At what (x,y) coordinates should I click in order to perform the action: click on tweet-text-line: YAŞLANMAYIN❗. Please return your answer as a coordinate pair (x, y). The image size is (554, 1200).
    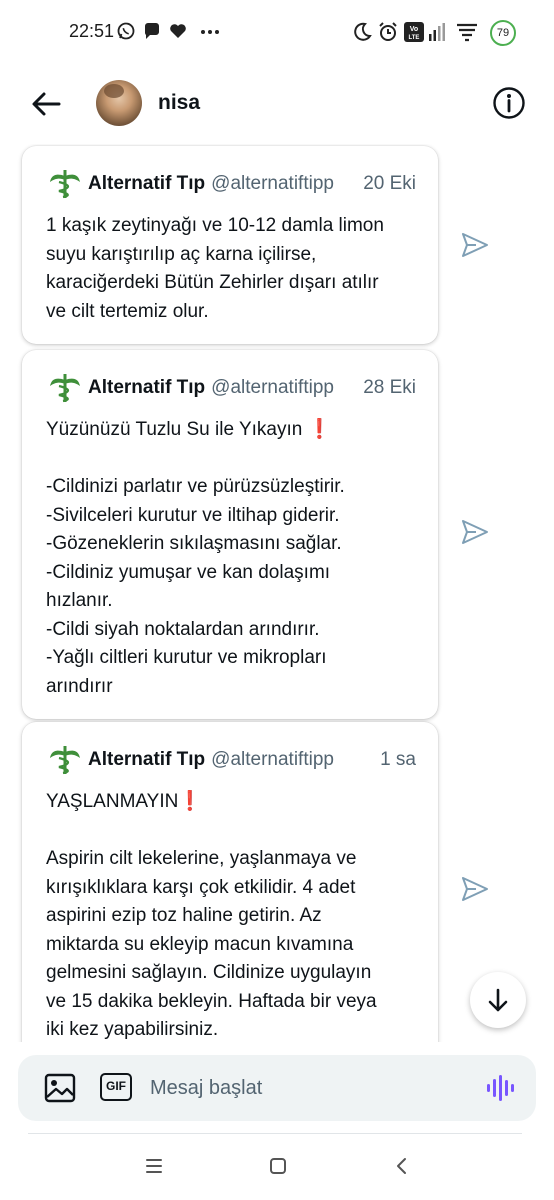
    Looking at the image, I should click on (231, 802).